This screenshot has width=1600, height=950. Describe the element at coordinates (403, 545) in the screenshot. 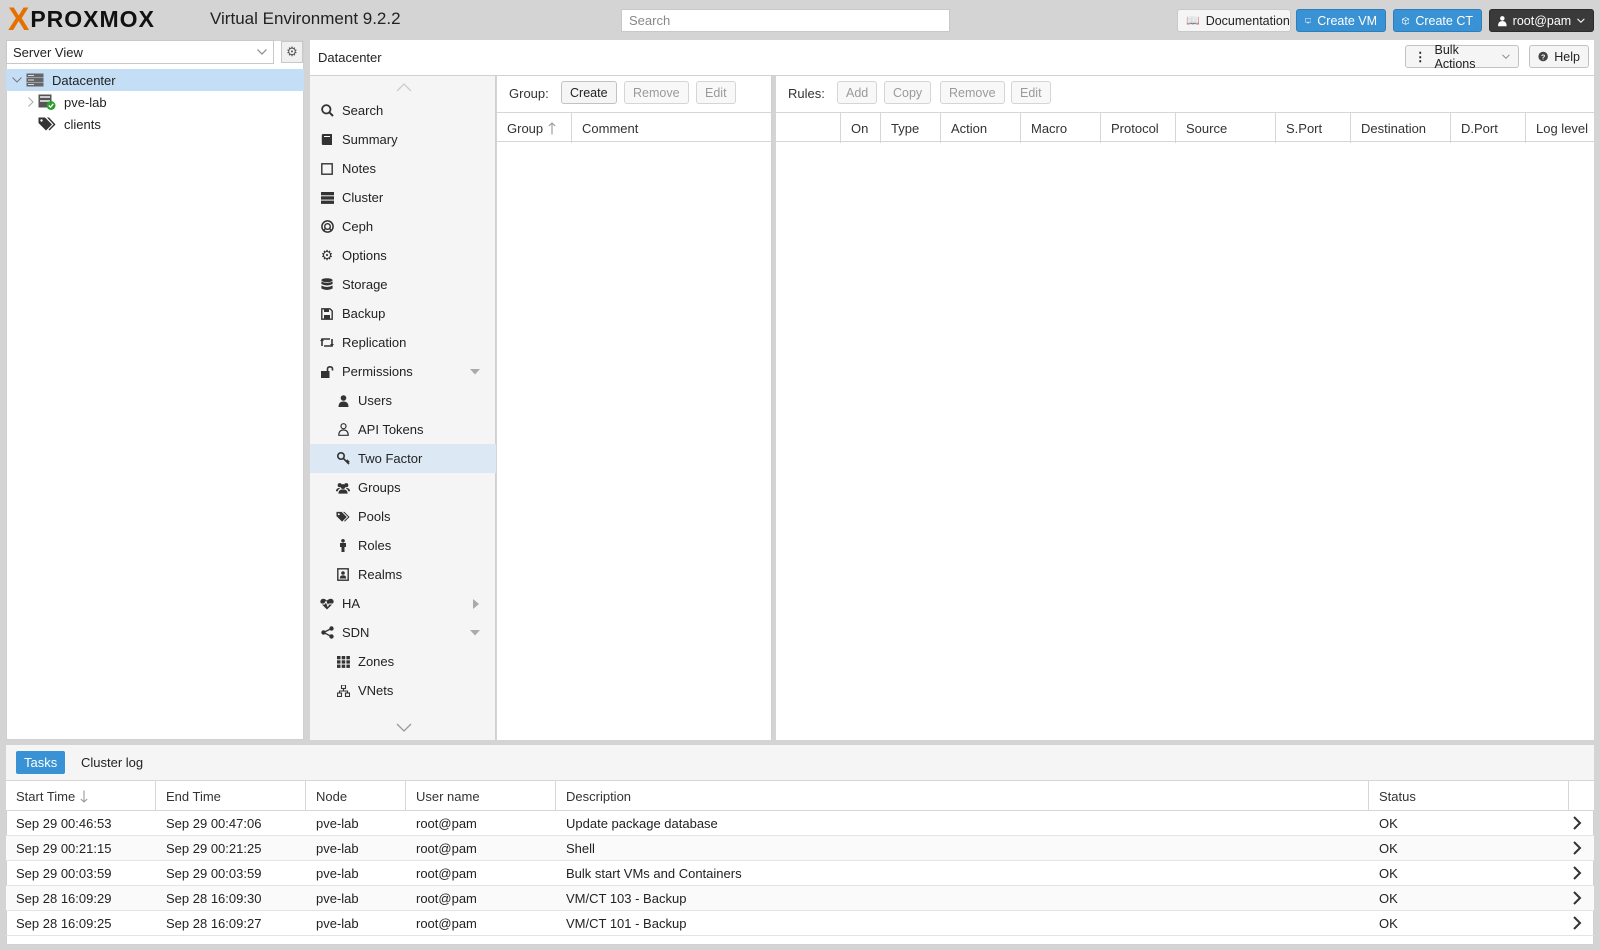

I see `nav-item-roles: Roles` at that location.